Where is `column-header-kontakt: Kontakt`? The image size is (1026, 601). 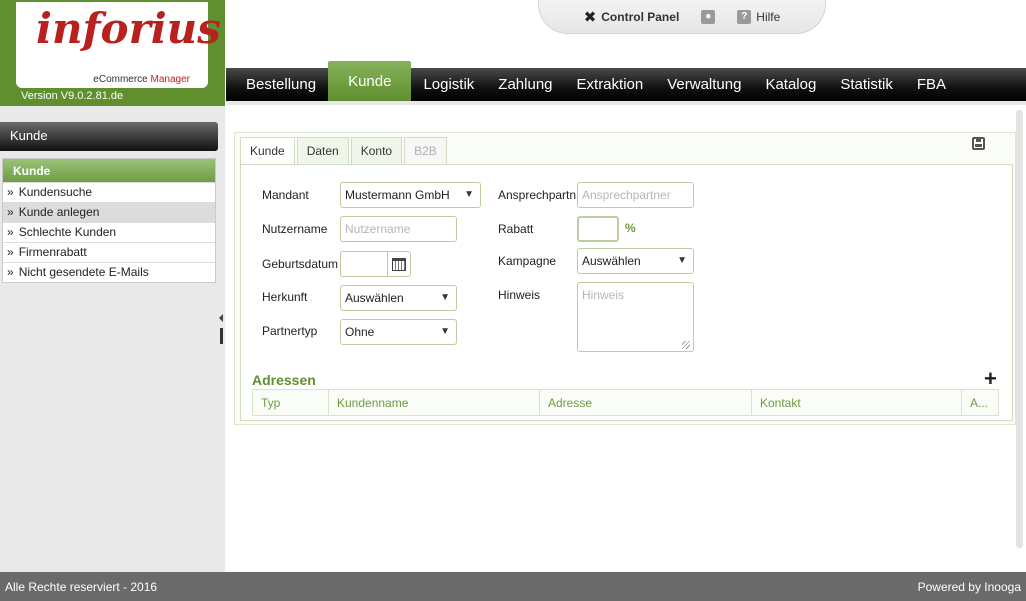
column-header-kontakt: Kontakt is located at coordinates (857, 402).